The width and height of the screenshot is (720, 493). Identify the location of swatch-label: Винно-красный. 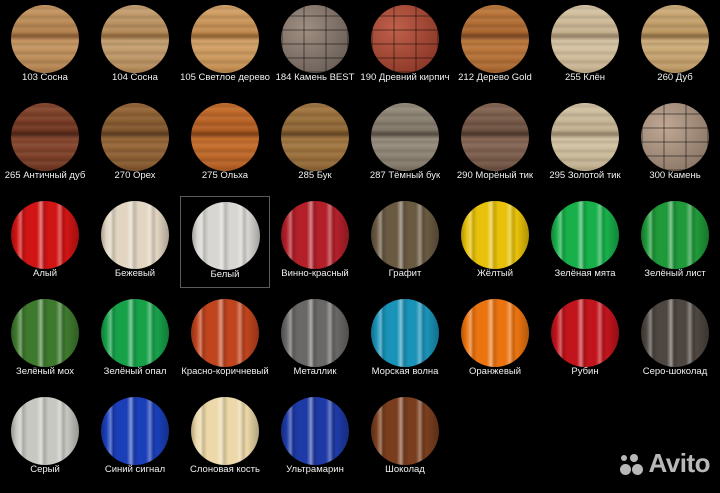
(315, 273).